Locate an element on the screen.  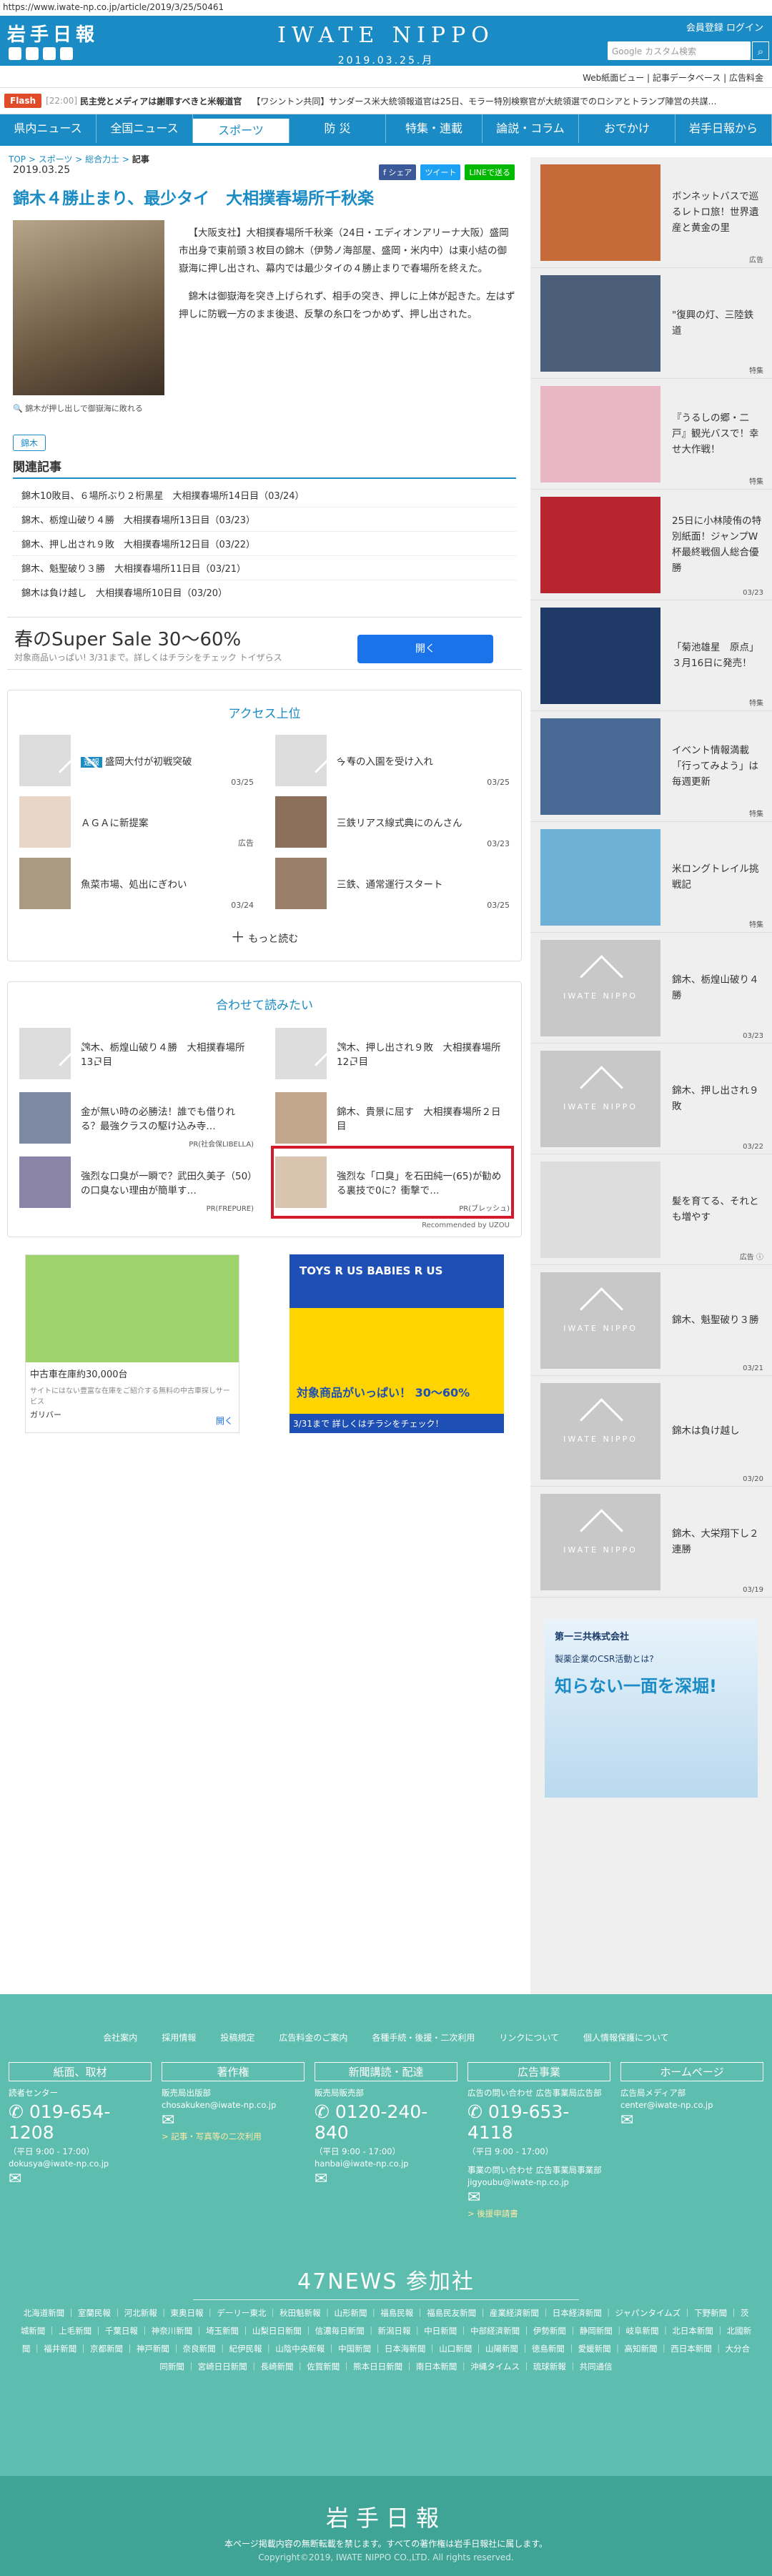
ranking-item: 魚菜市場、処出にぎわい 03/24 is located at coordinates (136, 884).